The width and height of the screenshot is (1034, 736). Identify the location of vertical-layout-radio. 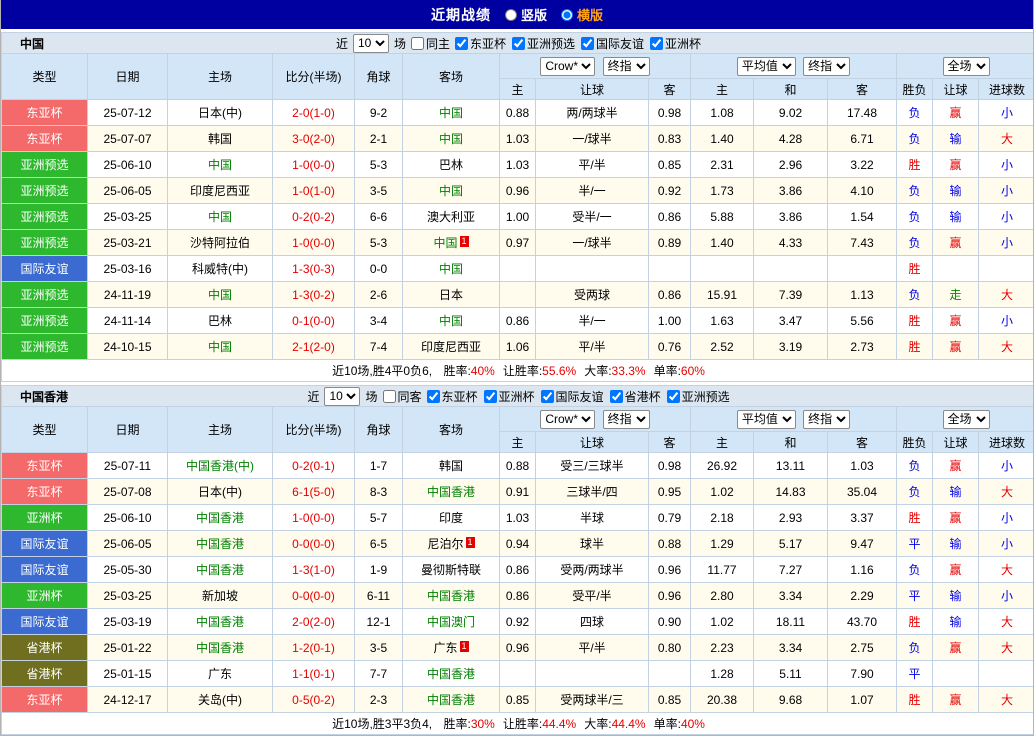
(510, 14).